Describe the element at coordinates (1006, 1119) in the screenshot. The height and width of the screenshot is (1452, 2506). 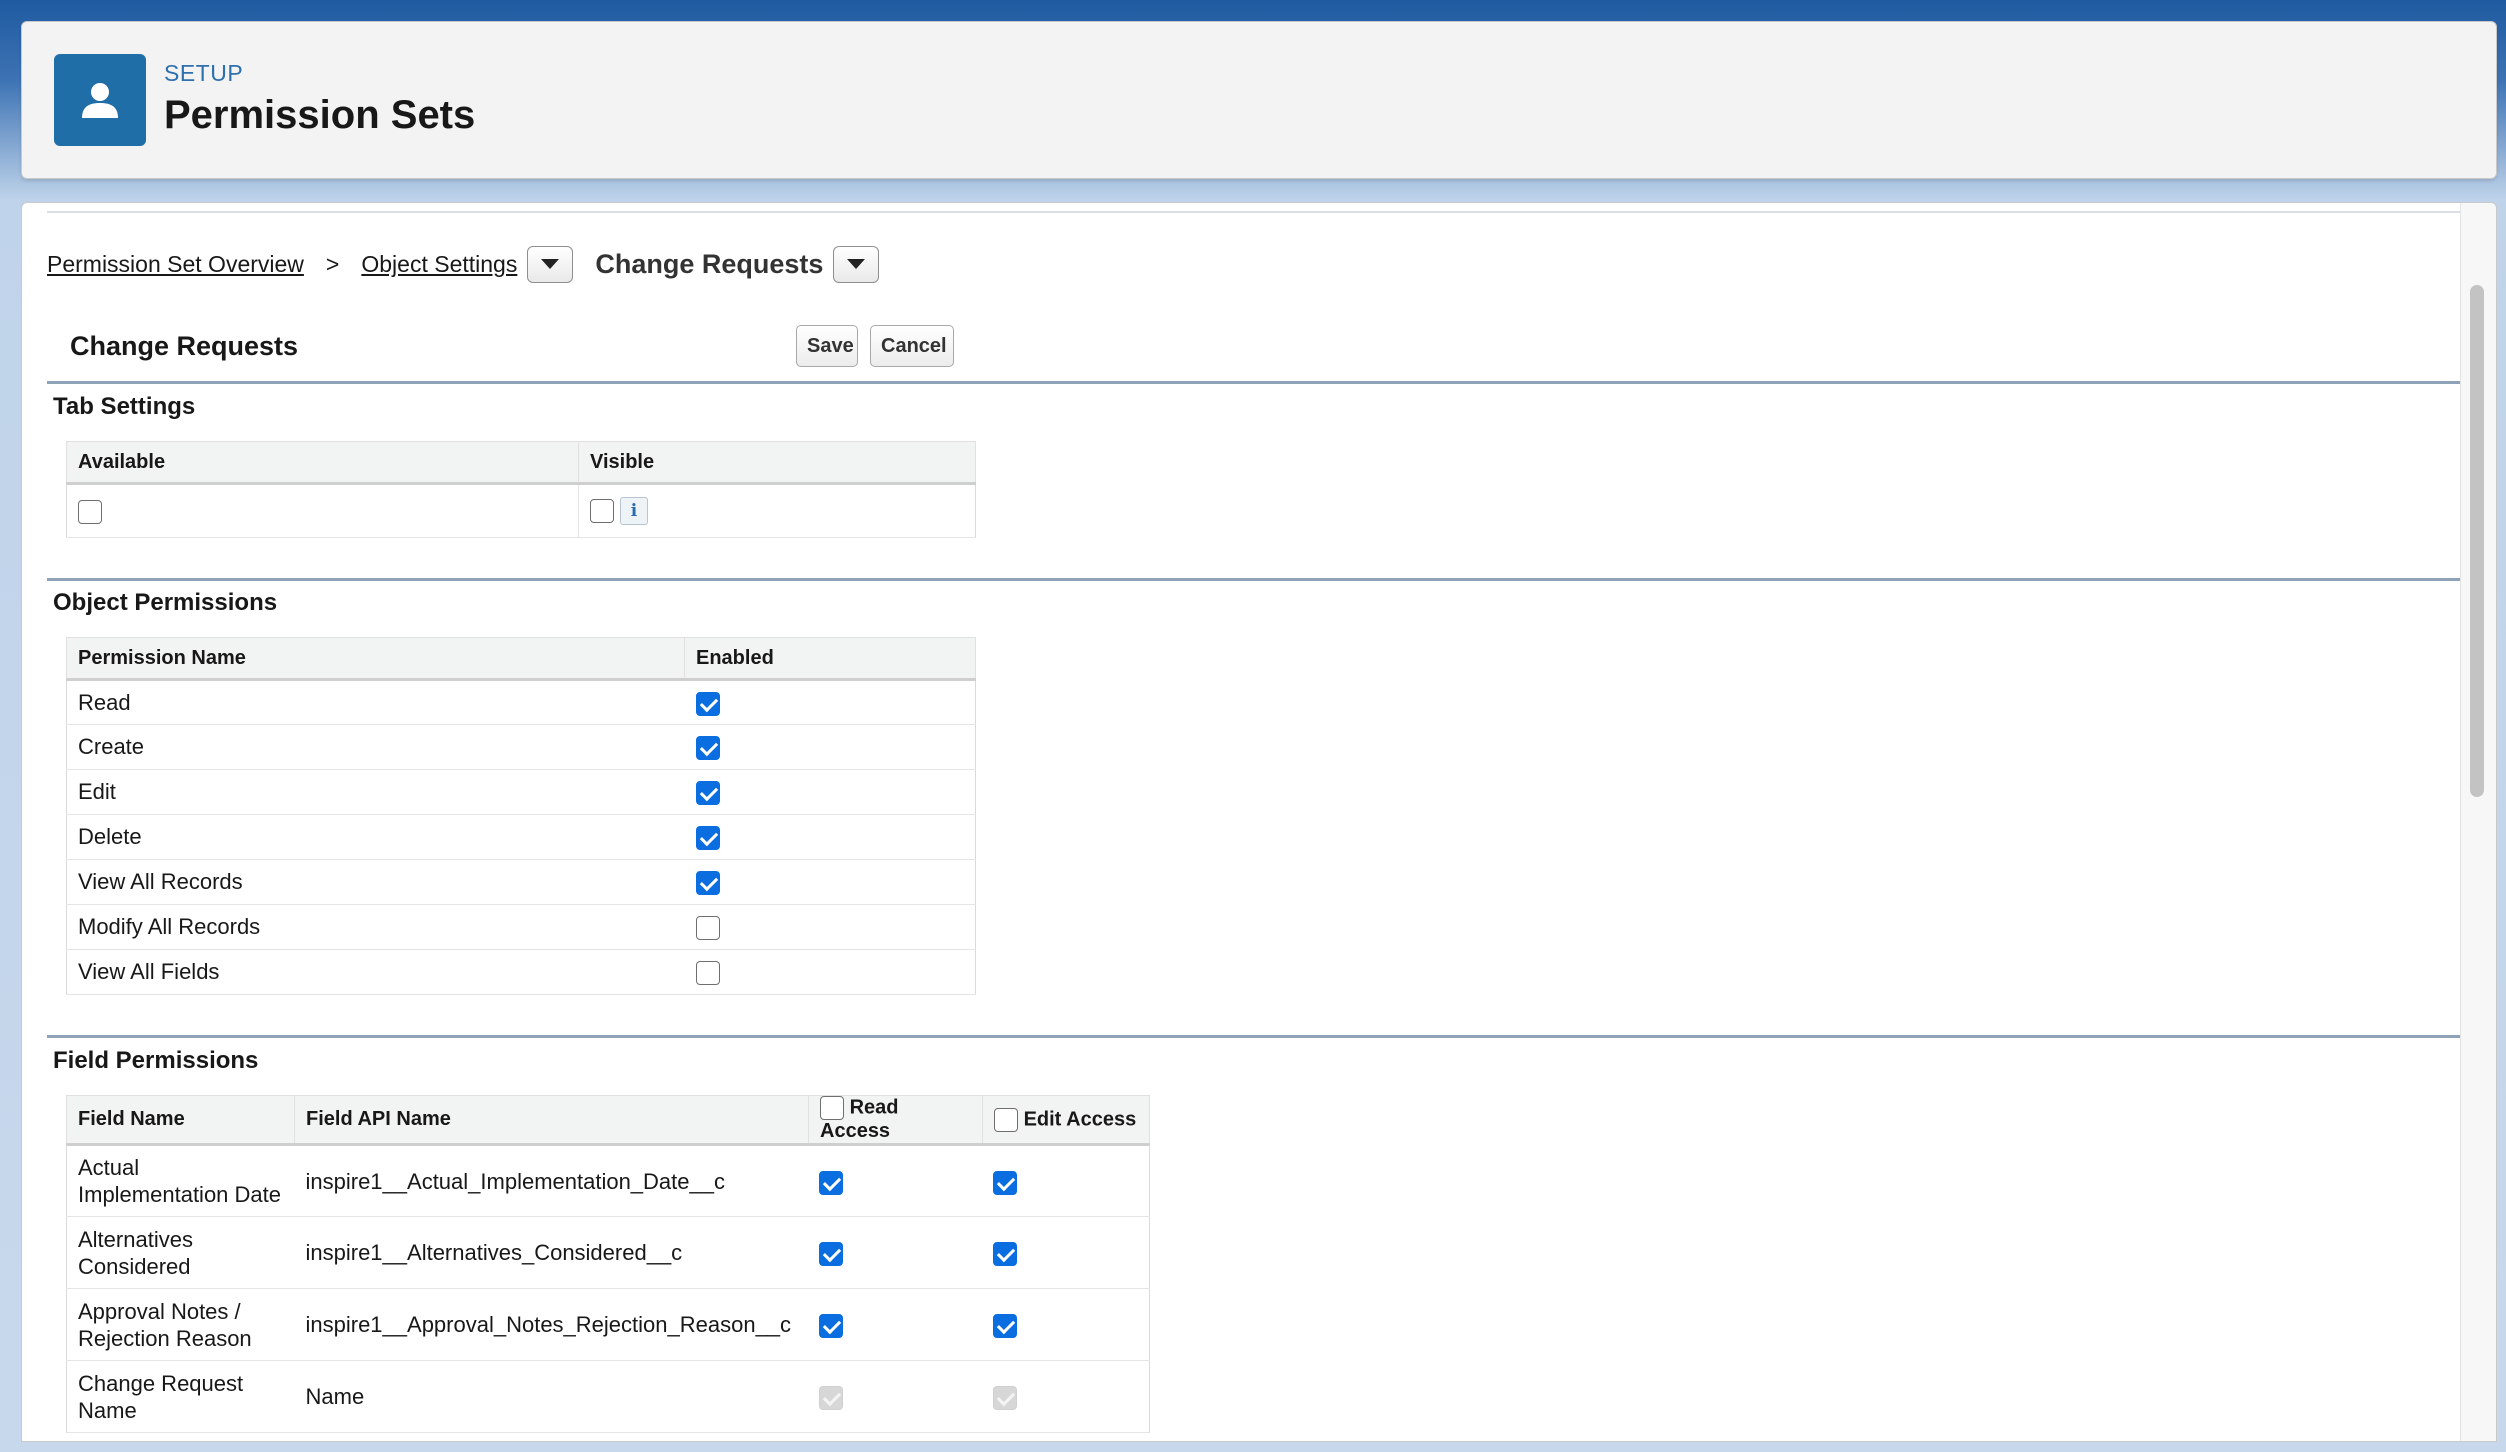
I see `edit-access-select-all-checkbox` at that location.